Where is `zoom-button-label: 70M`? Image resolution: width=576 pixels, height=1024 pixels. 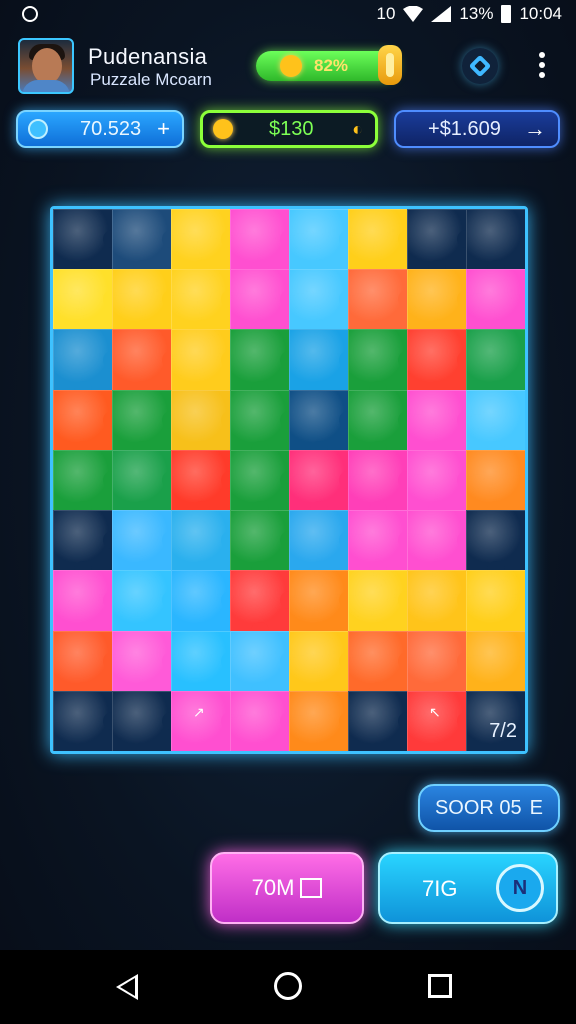
zoom-button-label: 70M is located at coordinates (273, 887).